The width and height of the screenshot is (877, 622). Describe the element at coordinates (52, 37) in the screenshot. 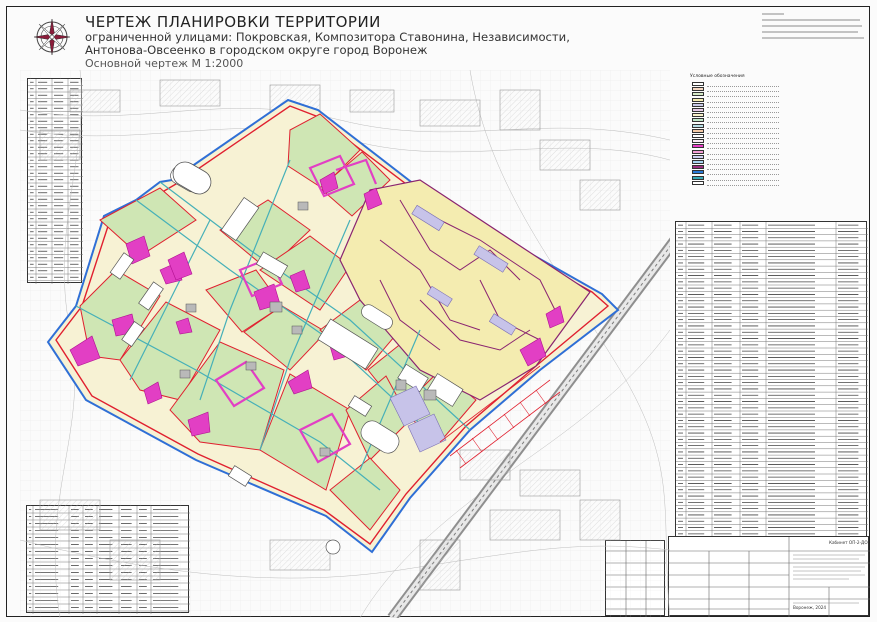

I see `compass-rose-icon` at that location.